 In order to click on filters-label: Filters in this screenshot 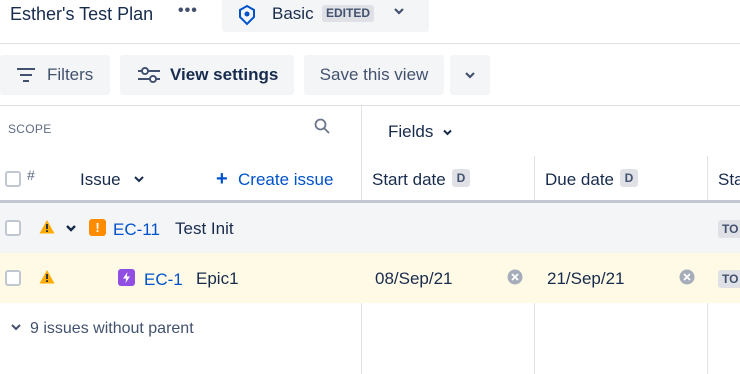, I will do `click(70, 74)`.